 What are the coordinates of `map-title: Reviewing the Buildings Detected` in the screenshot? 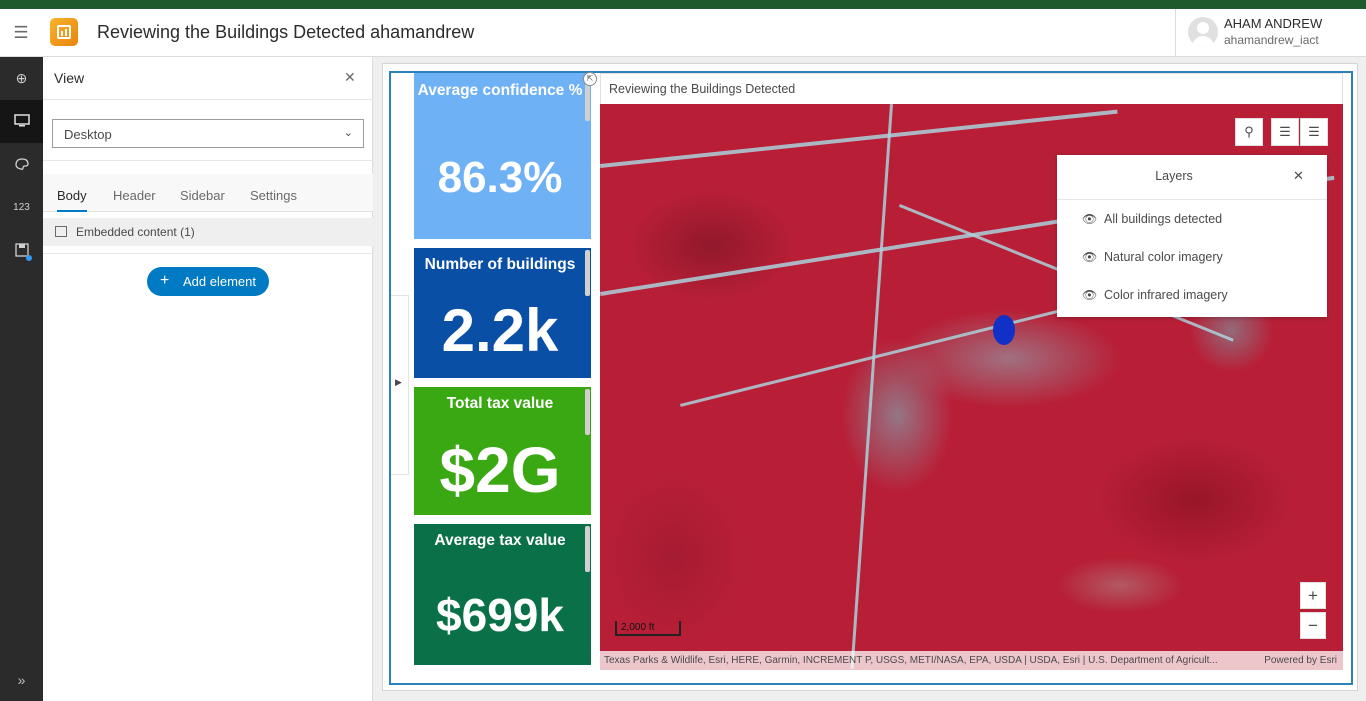 It's located at (702, 89).